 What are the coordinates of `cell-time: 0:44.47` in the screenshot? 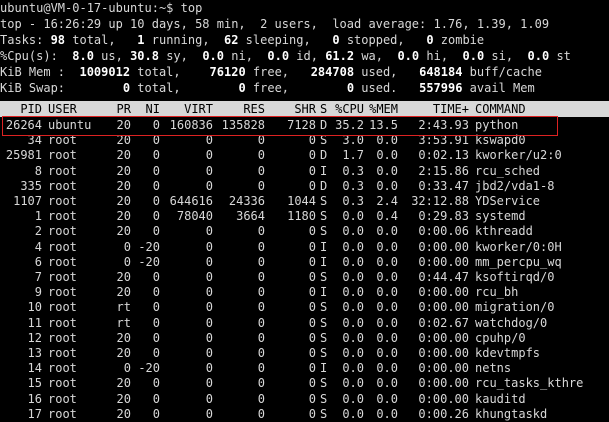 It's located at (443, 277).